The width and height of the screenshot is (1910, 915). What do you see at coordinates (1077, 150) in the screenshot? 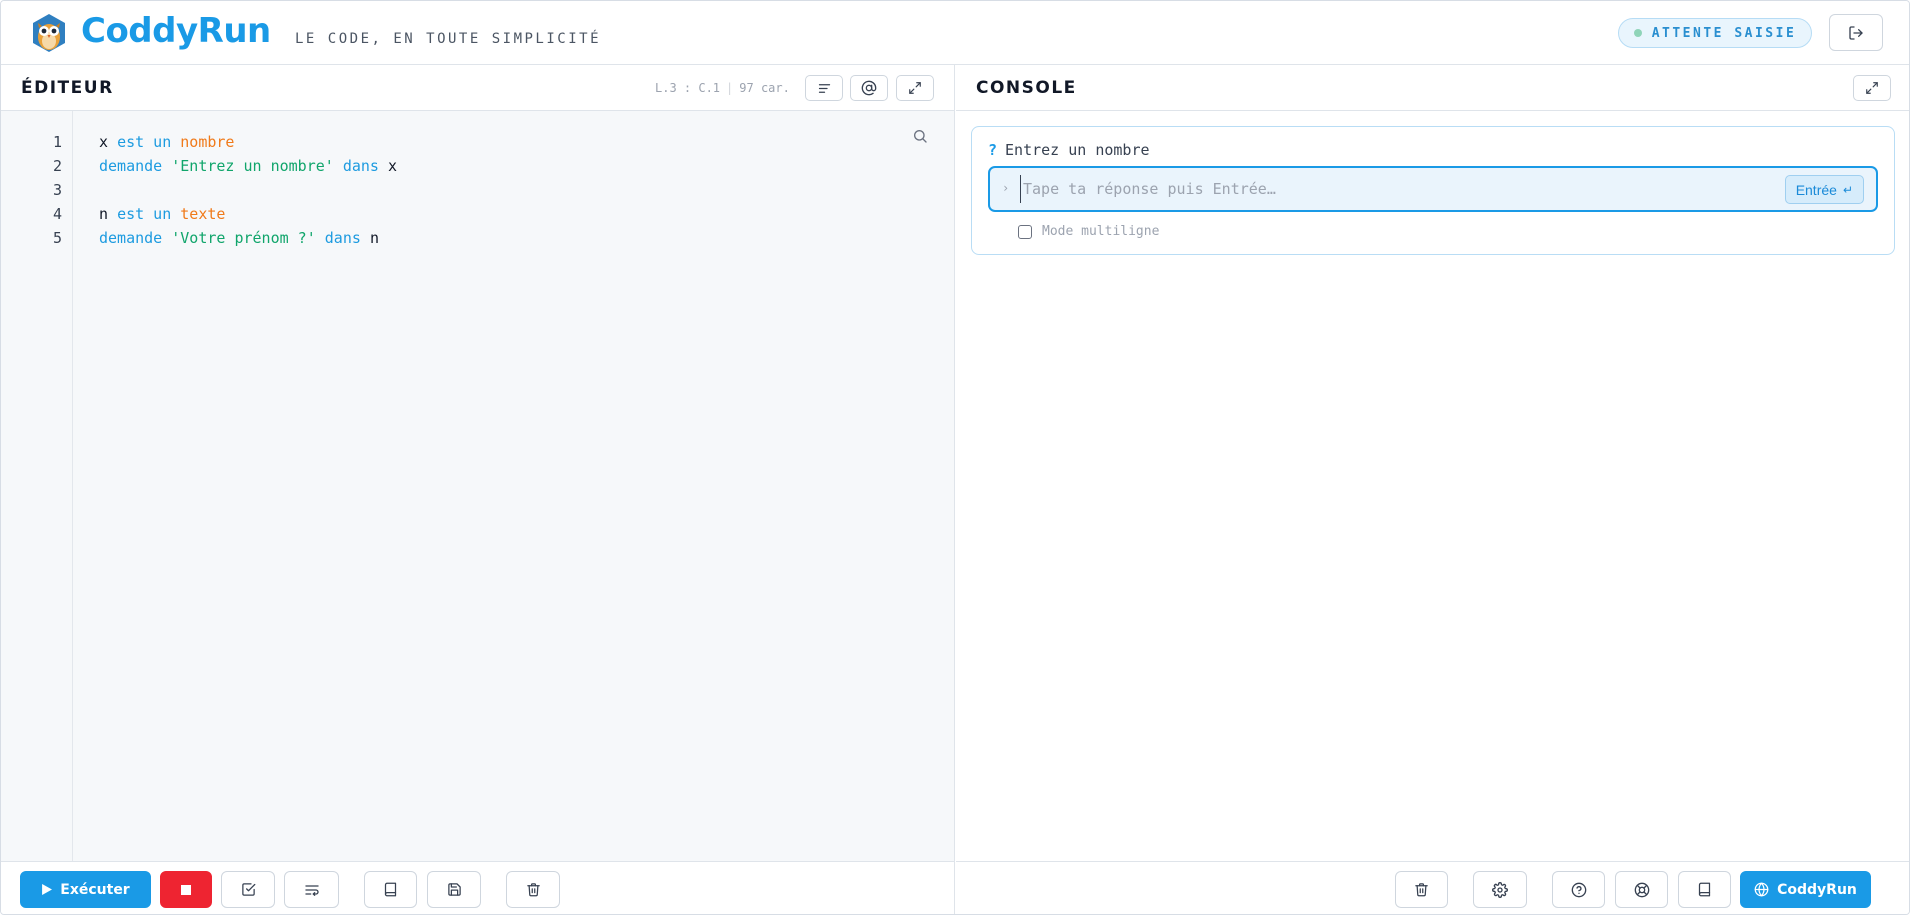
I see `prompt-text: Entrez un nombre` at bounding box center [1077, 150].